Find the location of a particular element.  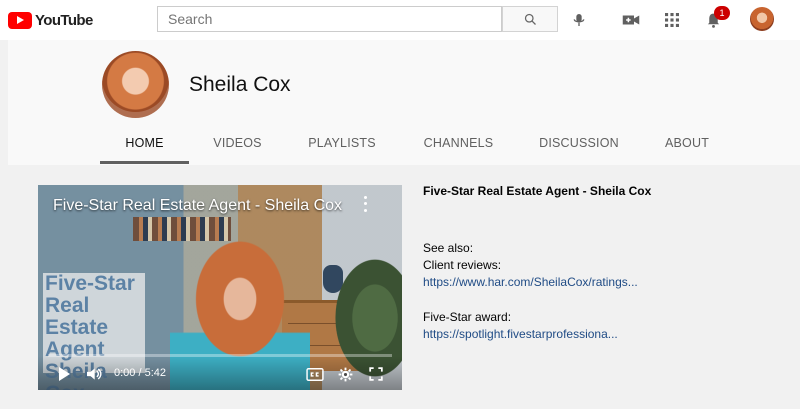

captions-button is located at coordinates (315, 374).